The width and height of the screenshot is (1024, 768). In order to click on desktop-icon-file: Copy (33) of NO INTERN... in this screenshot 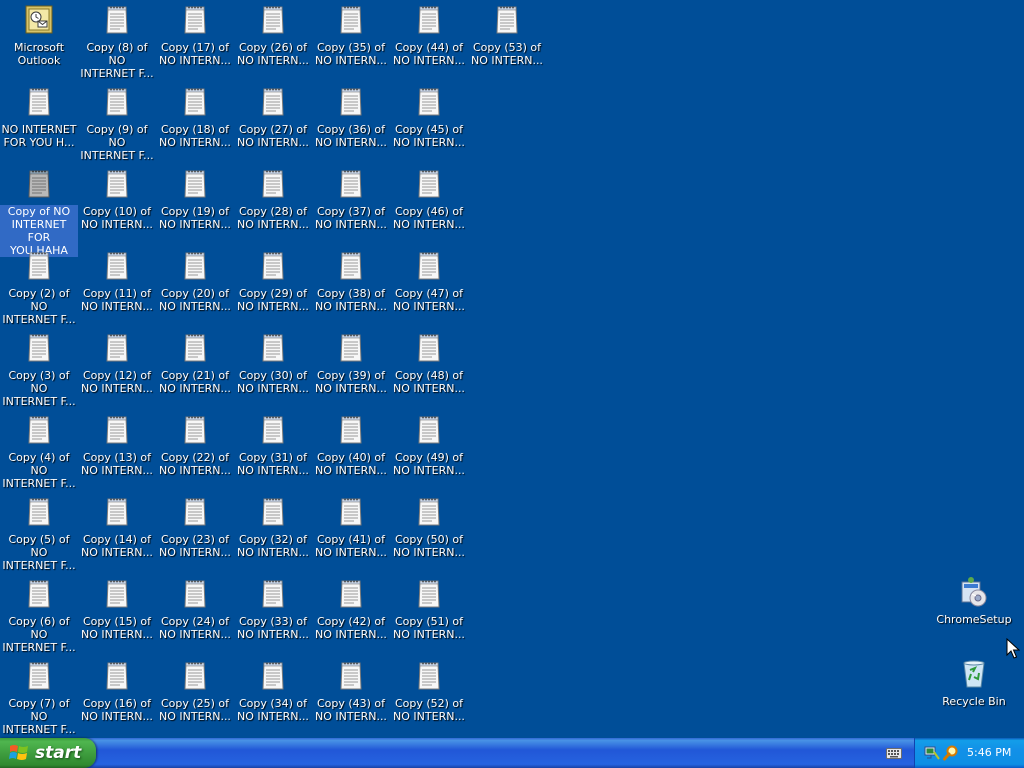, I will do `click(273, 616)`.